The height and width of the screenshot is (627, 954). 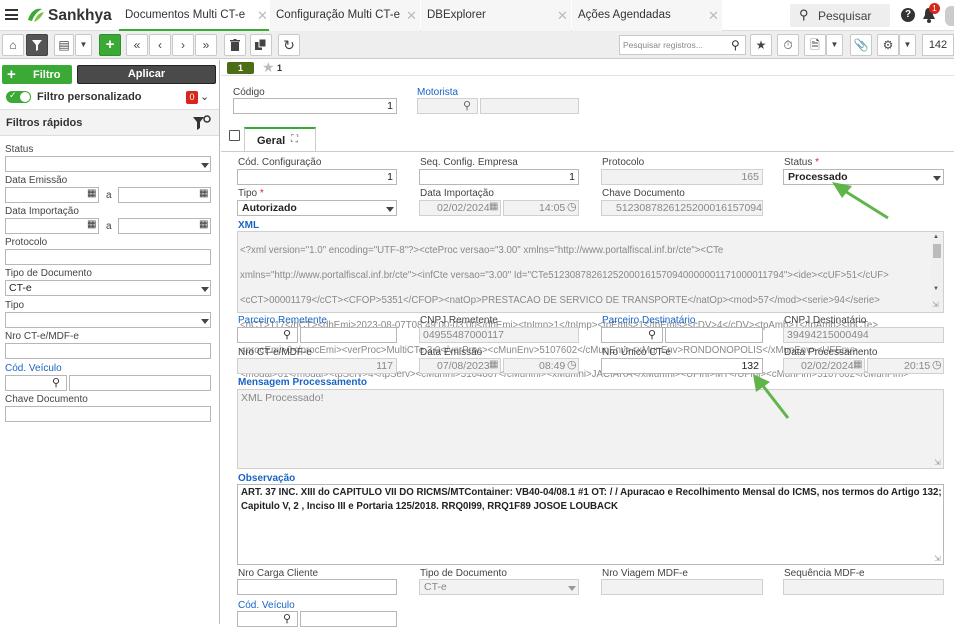 I want to click on user-avatar, so click(x=949, y=16).